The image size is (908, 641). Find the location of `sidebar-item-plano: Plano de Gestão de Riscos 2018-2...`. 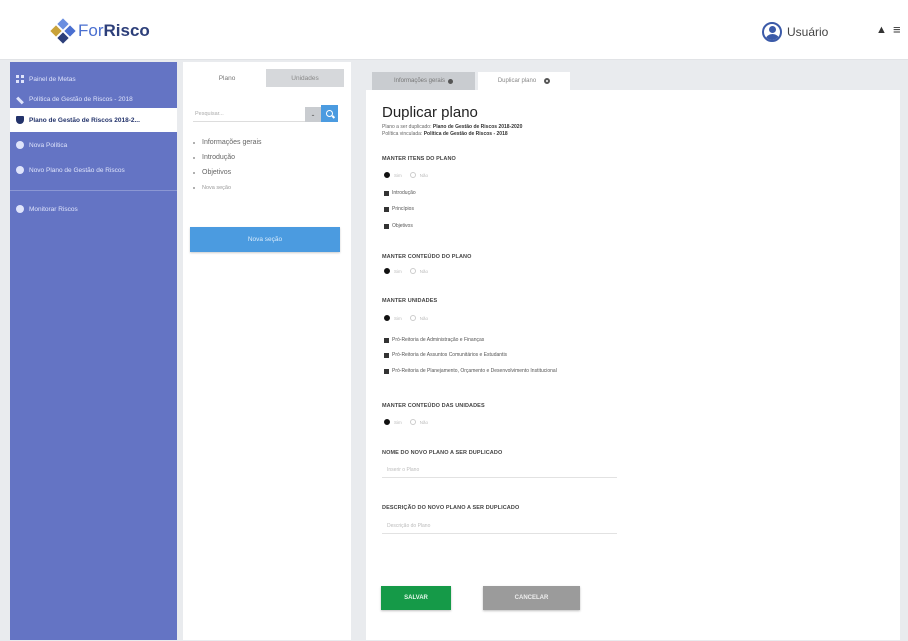

sidebar-item-plano: Plano de Gestão de Riscos 2018-2... is located at coordinates (93, 120).